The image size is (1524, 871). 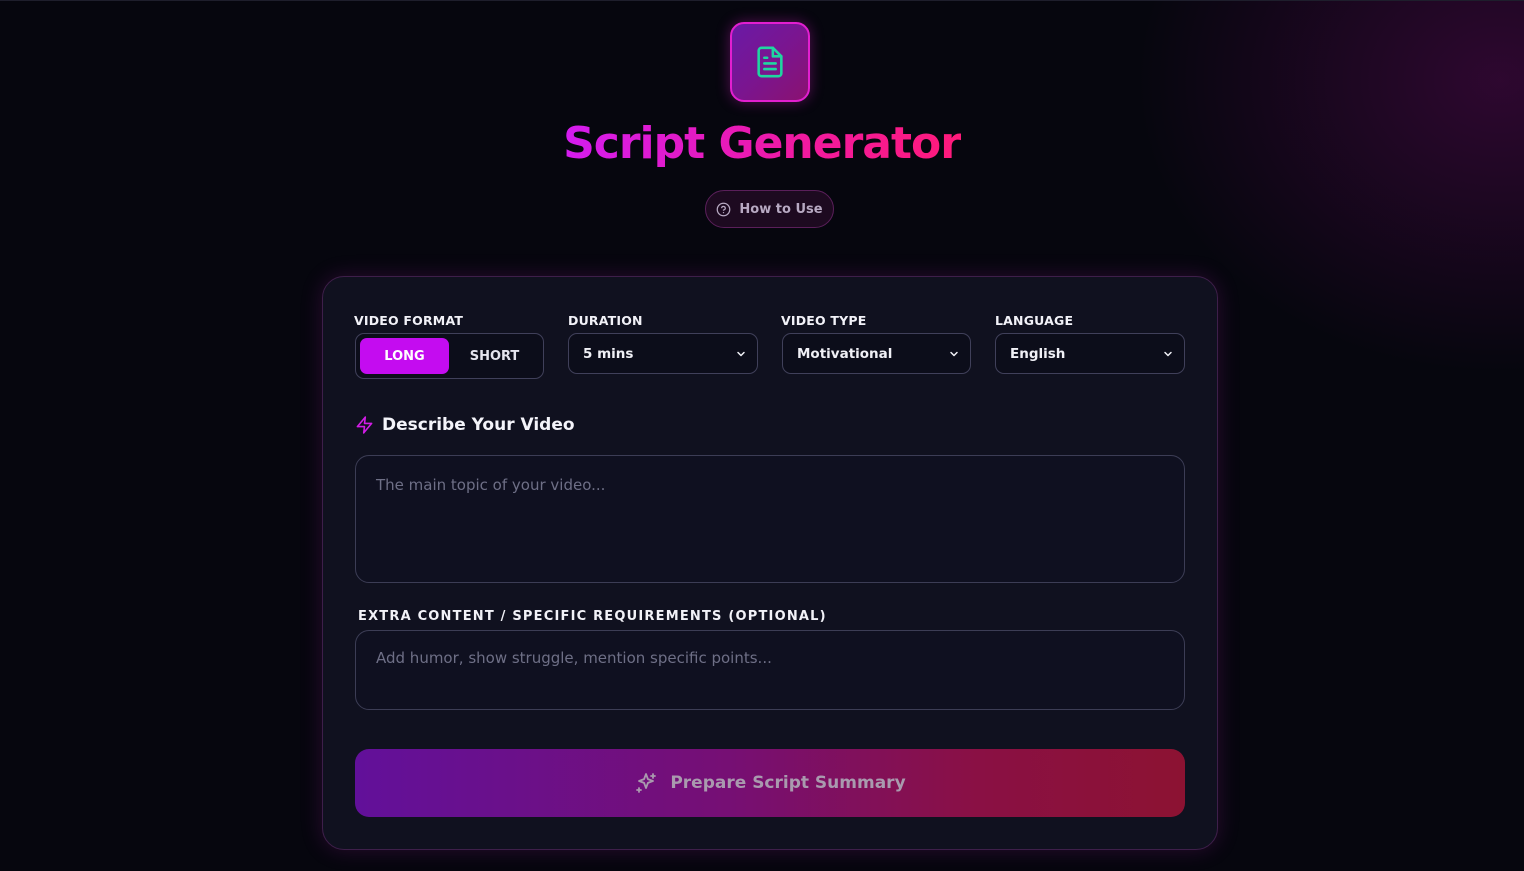 What do you see at coordinates (494, 356) in the screenshot?
I see `format-short-option: SHORT` at bounding box center [494, 356].